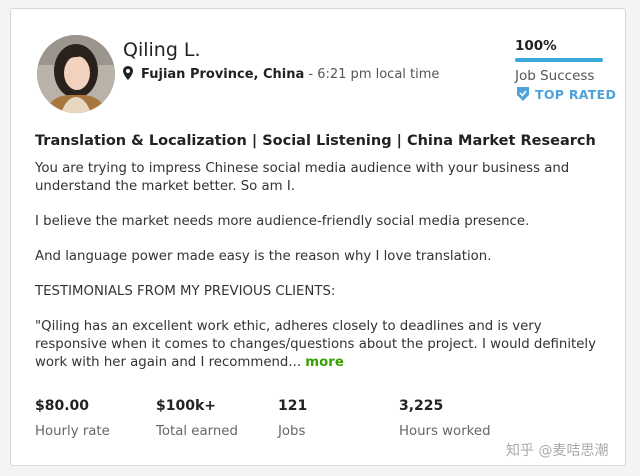 The width and height of the screenshot is (640, 476). I want to click on top-rated-label: TOP RATED, so click(576, 94).